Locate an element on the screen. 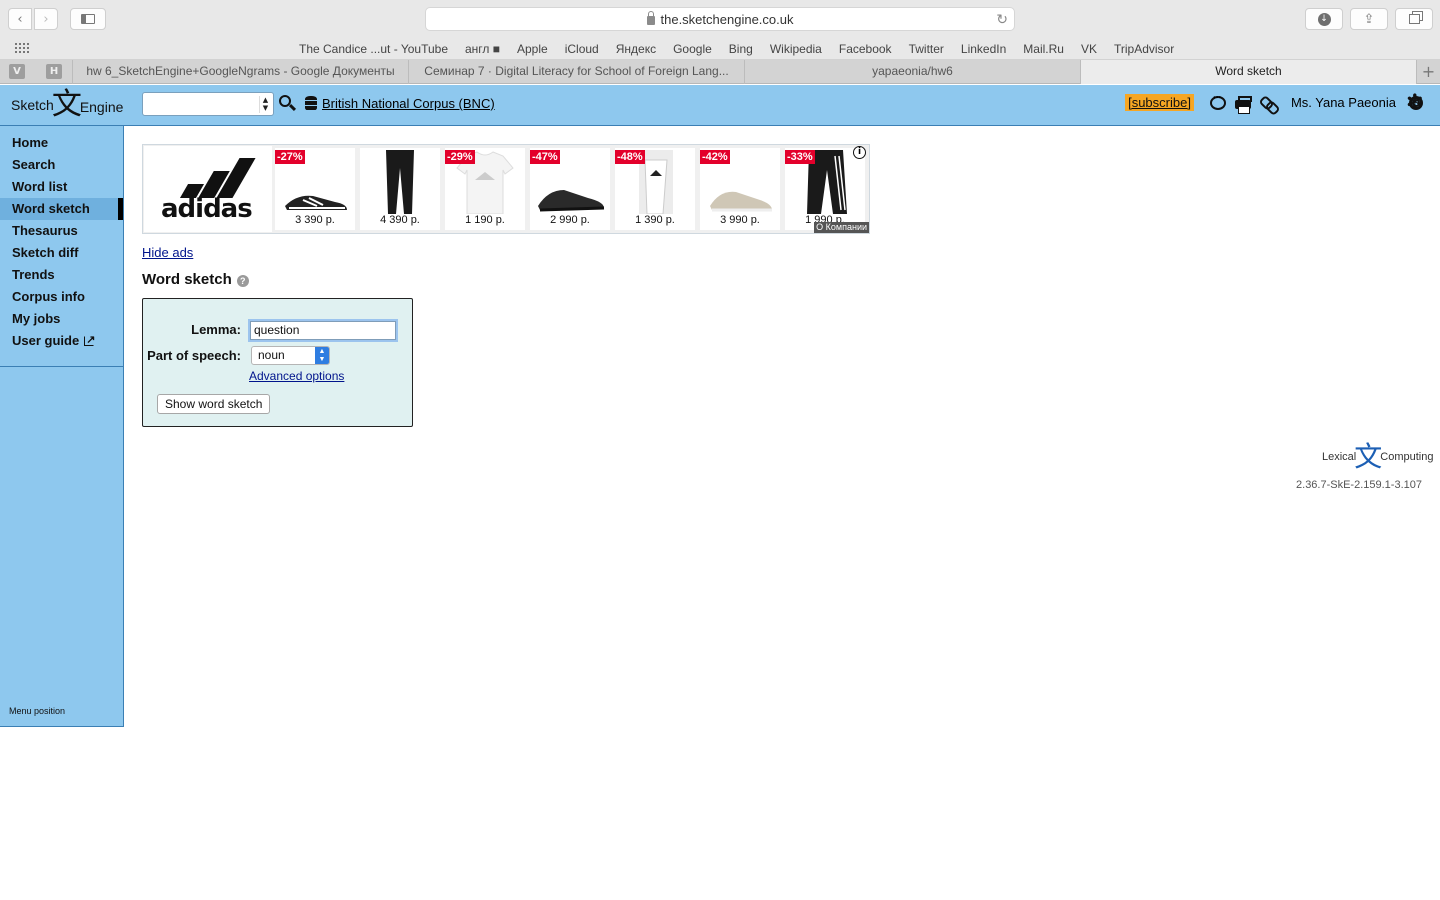 The width and height of the screenshot is (1440, 900). forward-button: › is located at coordinates (46, 19).